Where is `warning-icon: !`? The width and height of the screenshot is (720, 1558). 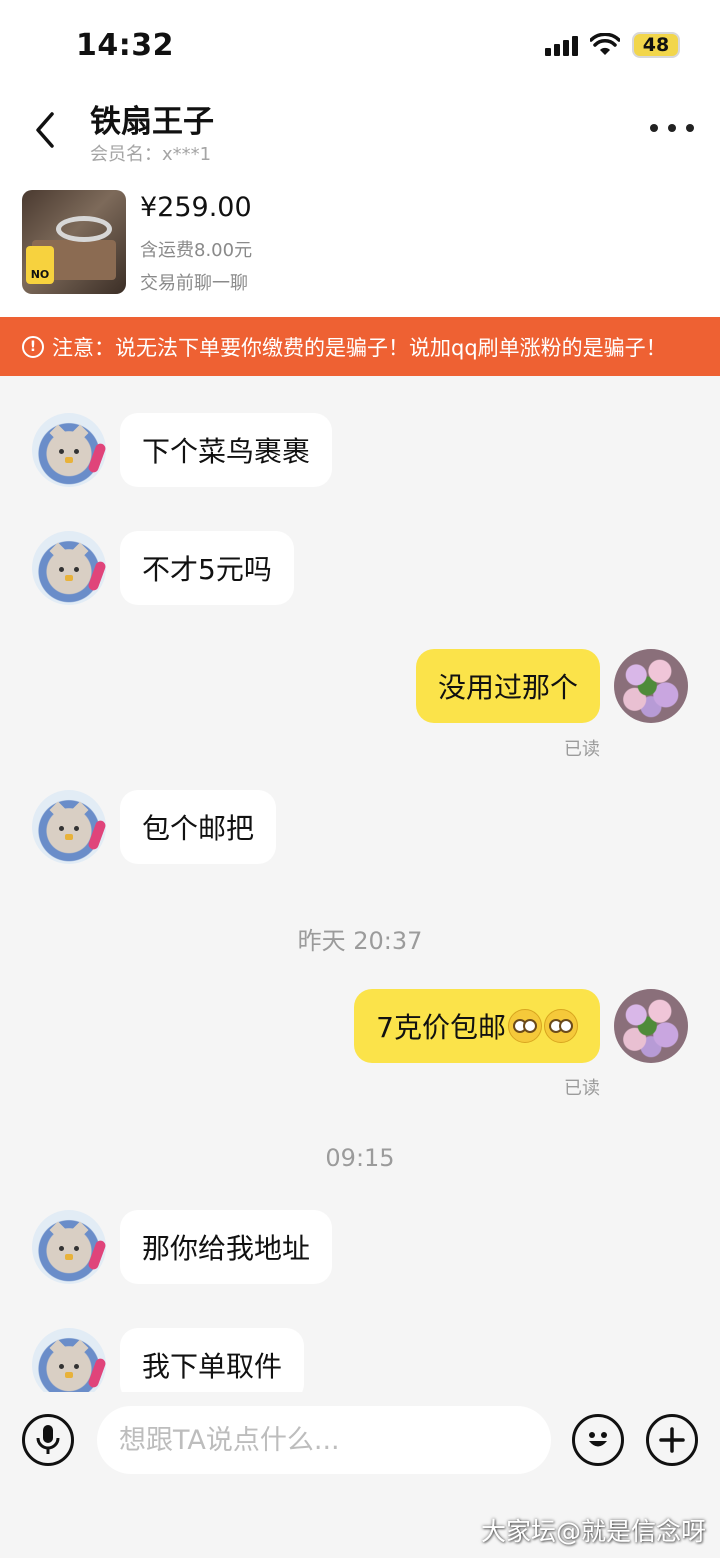 warning-icon: ! is located at coordinates (33, 346).